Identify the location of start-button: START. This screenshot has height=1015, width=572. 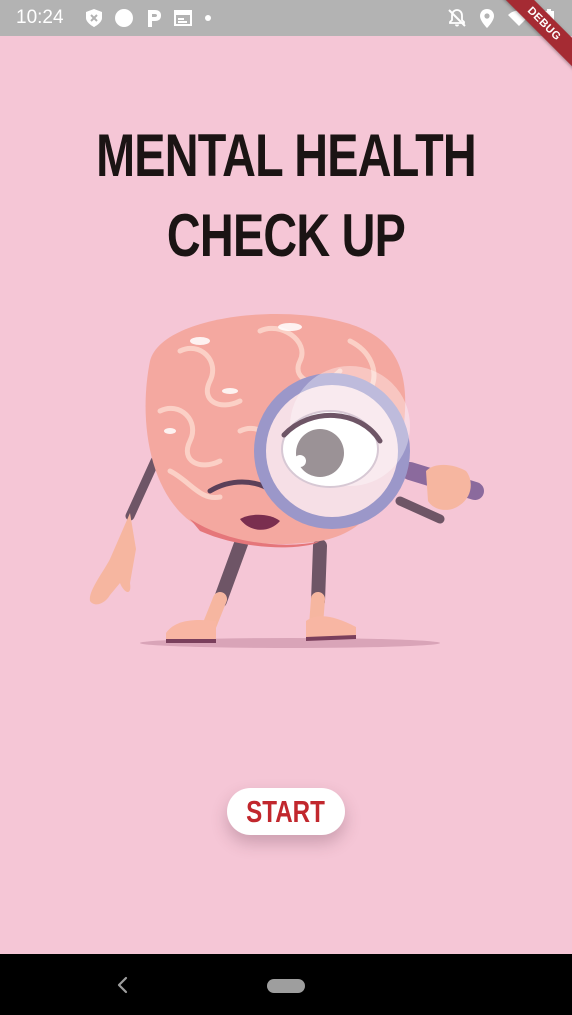
(286, 811).